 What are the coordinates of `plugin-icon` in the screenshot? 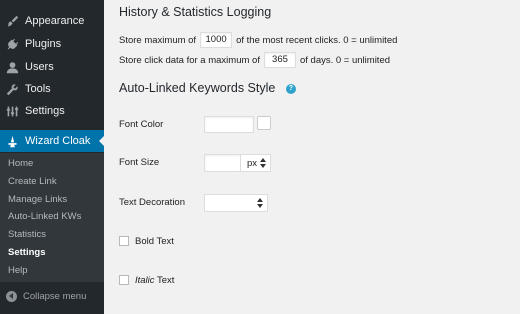 It's located at (12, 44).